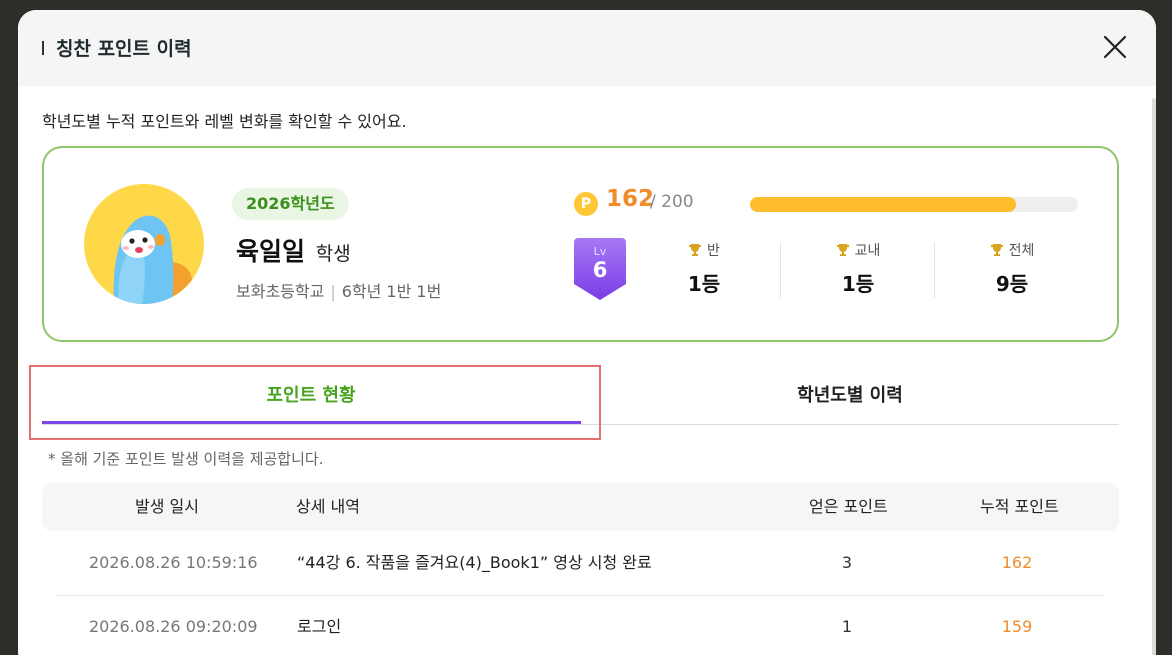 The height and width of the screenshot is (655, 1172). What do you see at coordinates (391, 291) in the screenshot?
I see `class-info: 6학년 1반 1번` at bounding box center [391, 291].